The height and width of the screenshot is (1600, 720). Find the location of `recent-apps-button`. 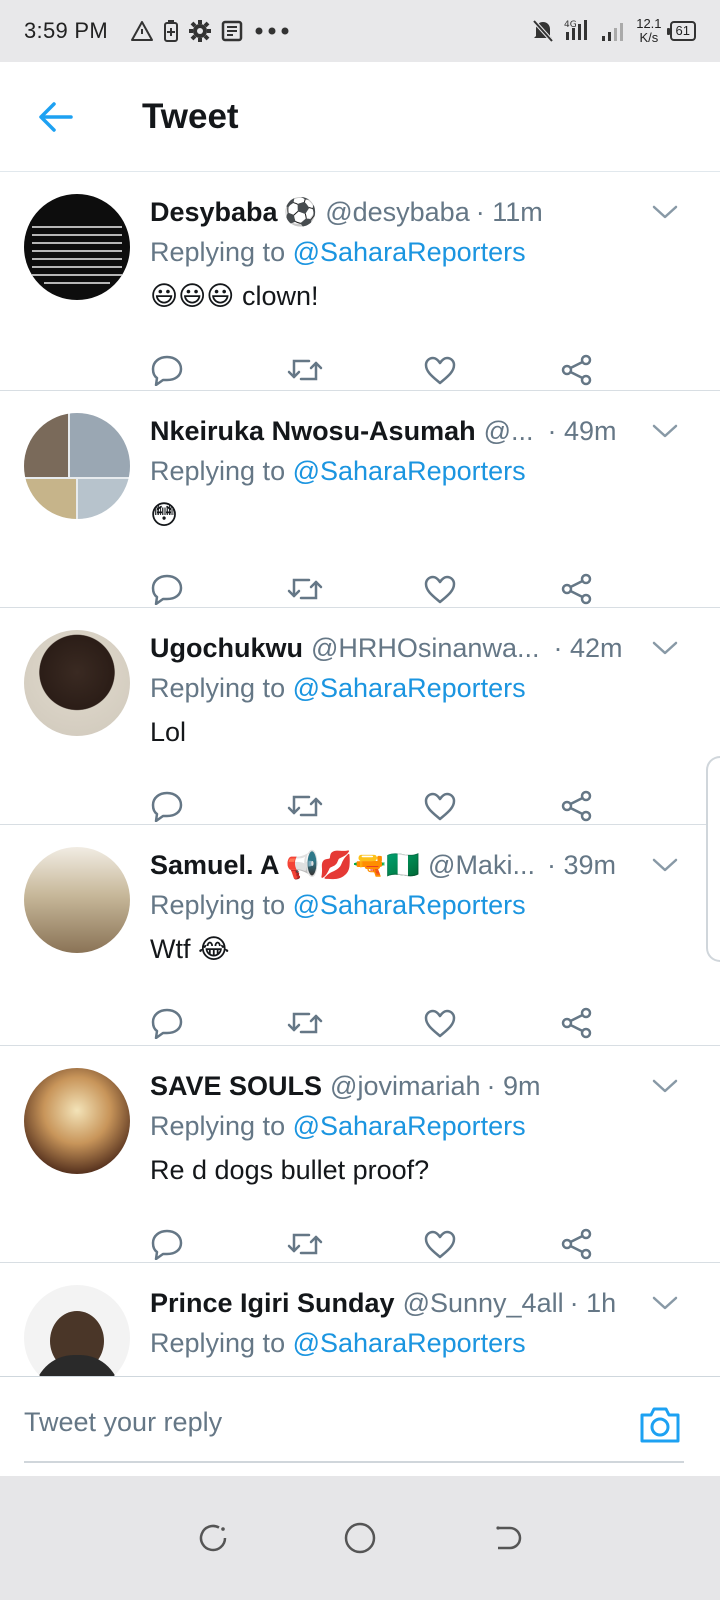

recent-apps-button is located at coordinates (213, 1538).